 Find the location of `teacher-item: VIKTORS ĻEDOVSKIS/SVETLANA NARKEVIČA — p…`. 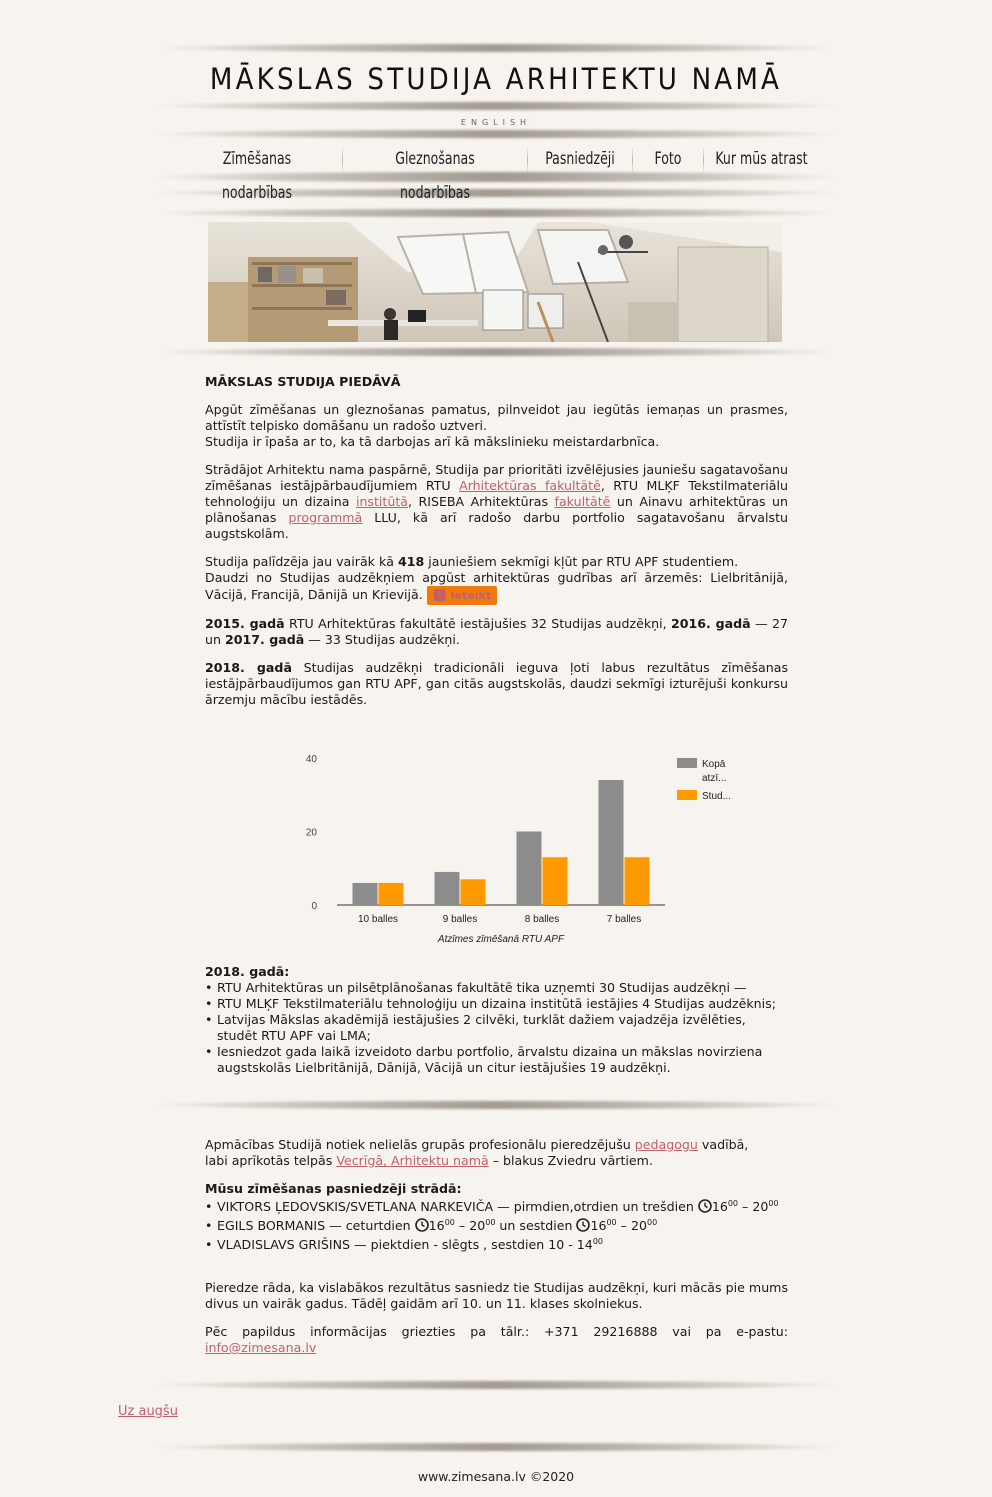

teacher-item: VIKTORS ĻEDOVSKIS/SVETLANA NARKEVIČA — p… is located at coordinates (496, 1206).